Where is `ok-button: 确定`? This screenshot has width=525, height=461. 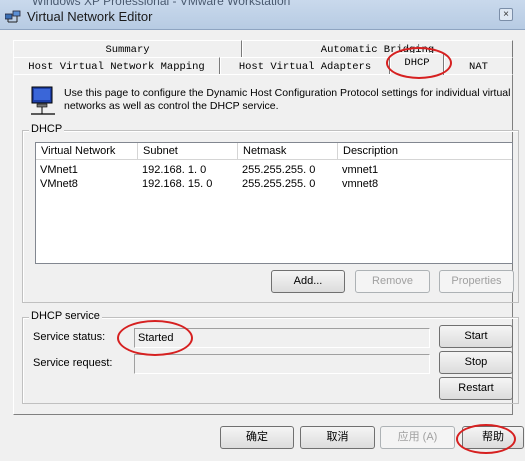
ok-button: 确定 is located at coordinates (257, 437).